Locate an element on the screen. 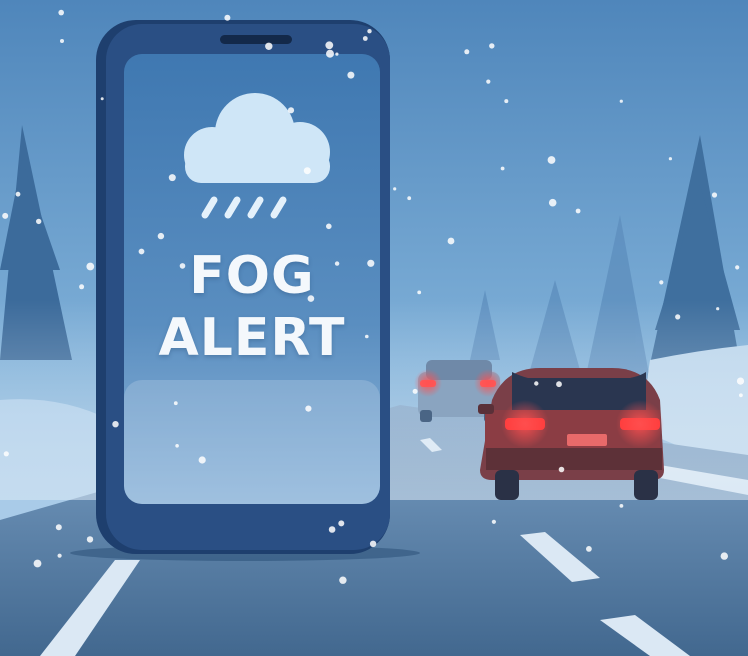  alert-title-line1: FOG is located at coordinates (252, 276).